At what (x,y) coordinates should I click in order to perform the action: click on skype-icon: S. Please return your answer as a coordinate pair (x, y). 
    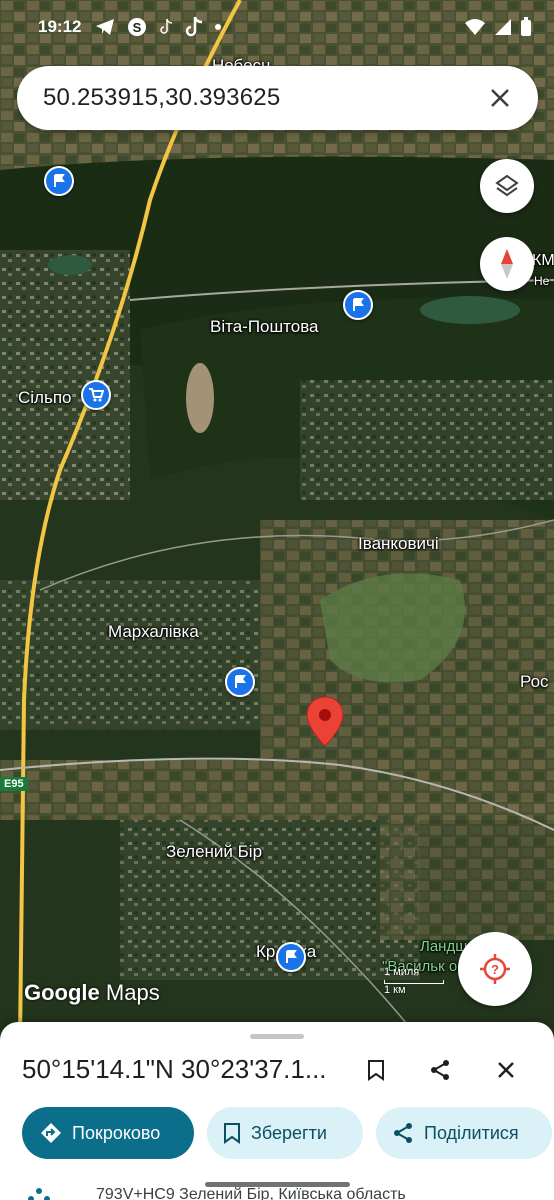
    Looking at the image, I should click on (137, 27).